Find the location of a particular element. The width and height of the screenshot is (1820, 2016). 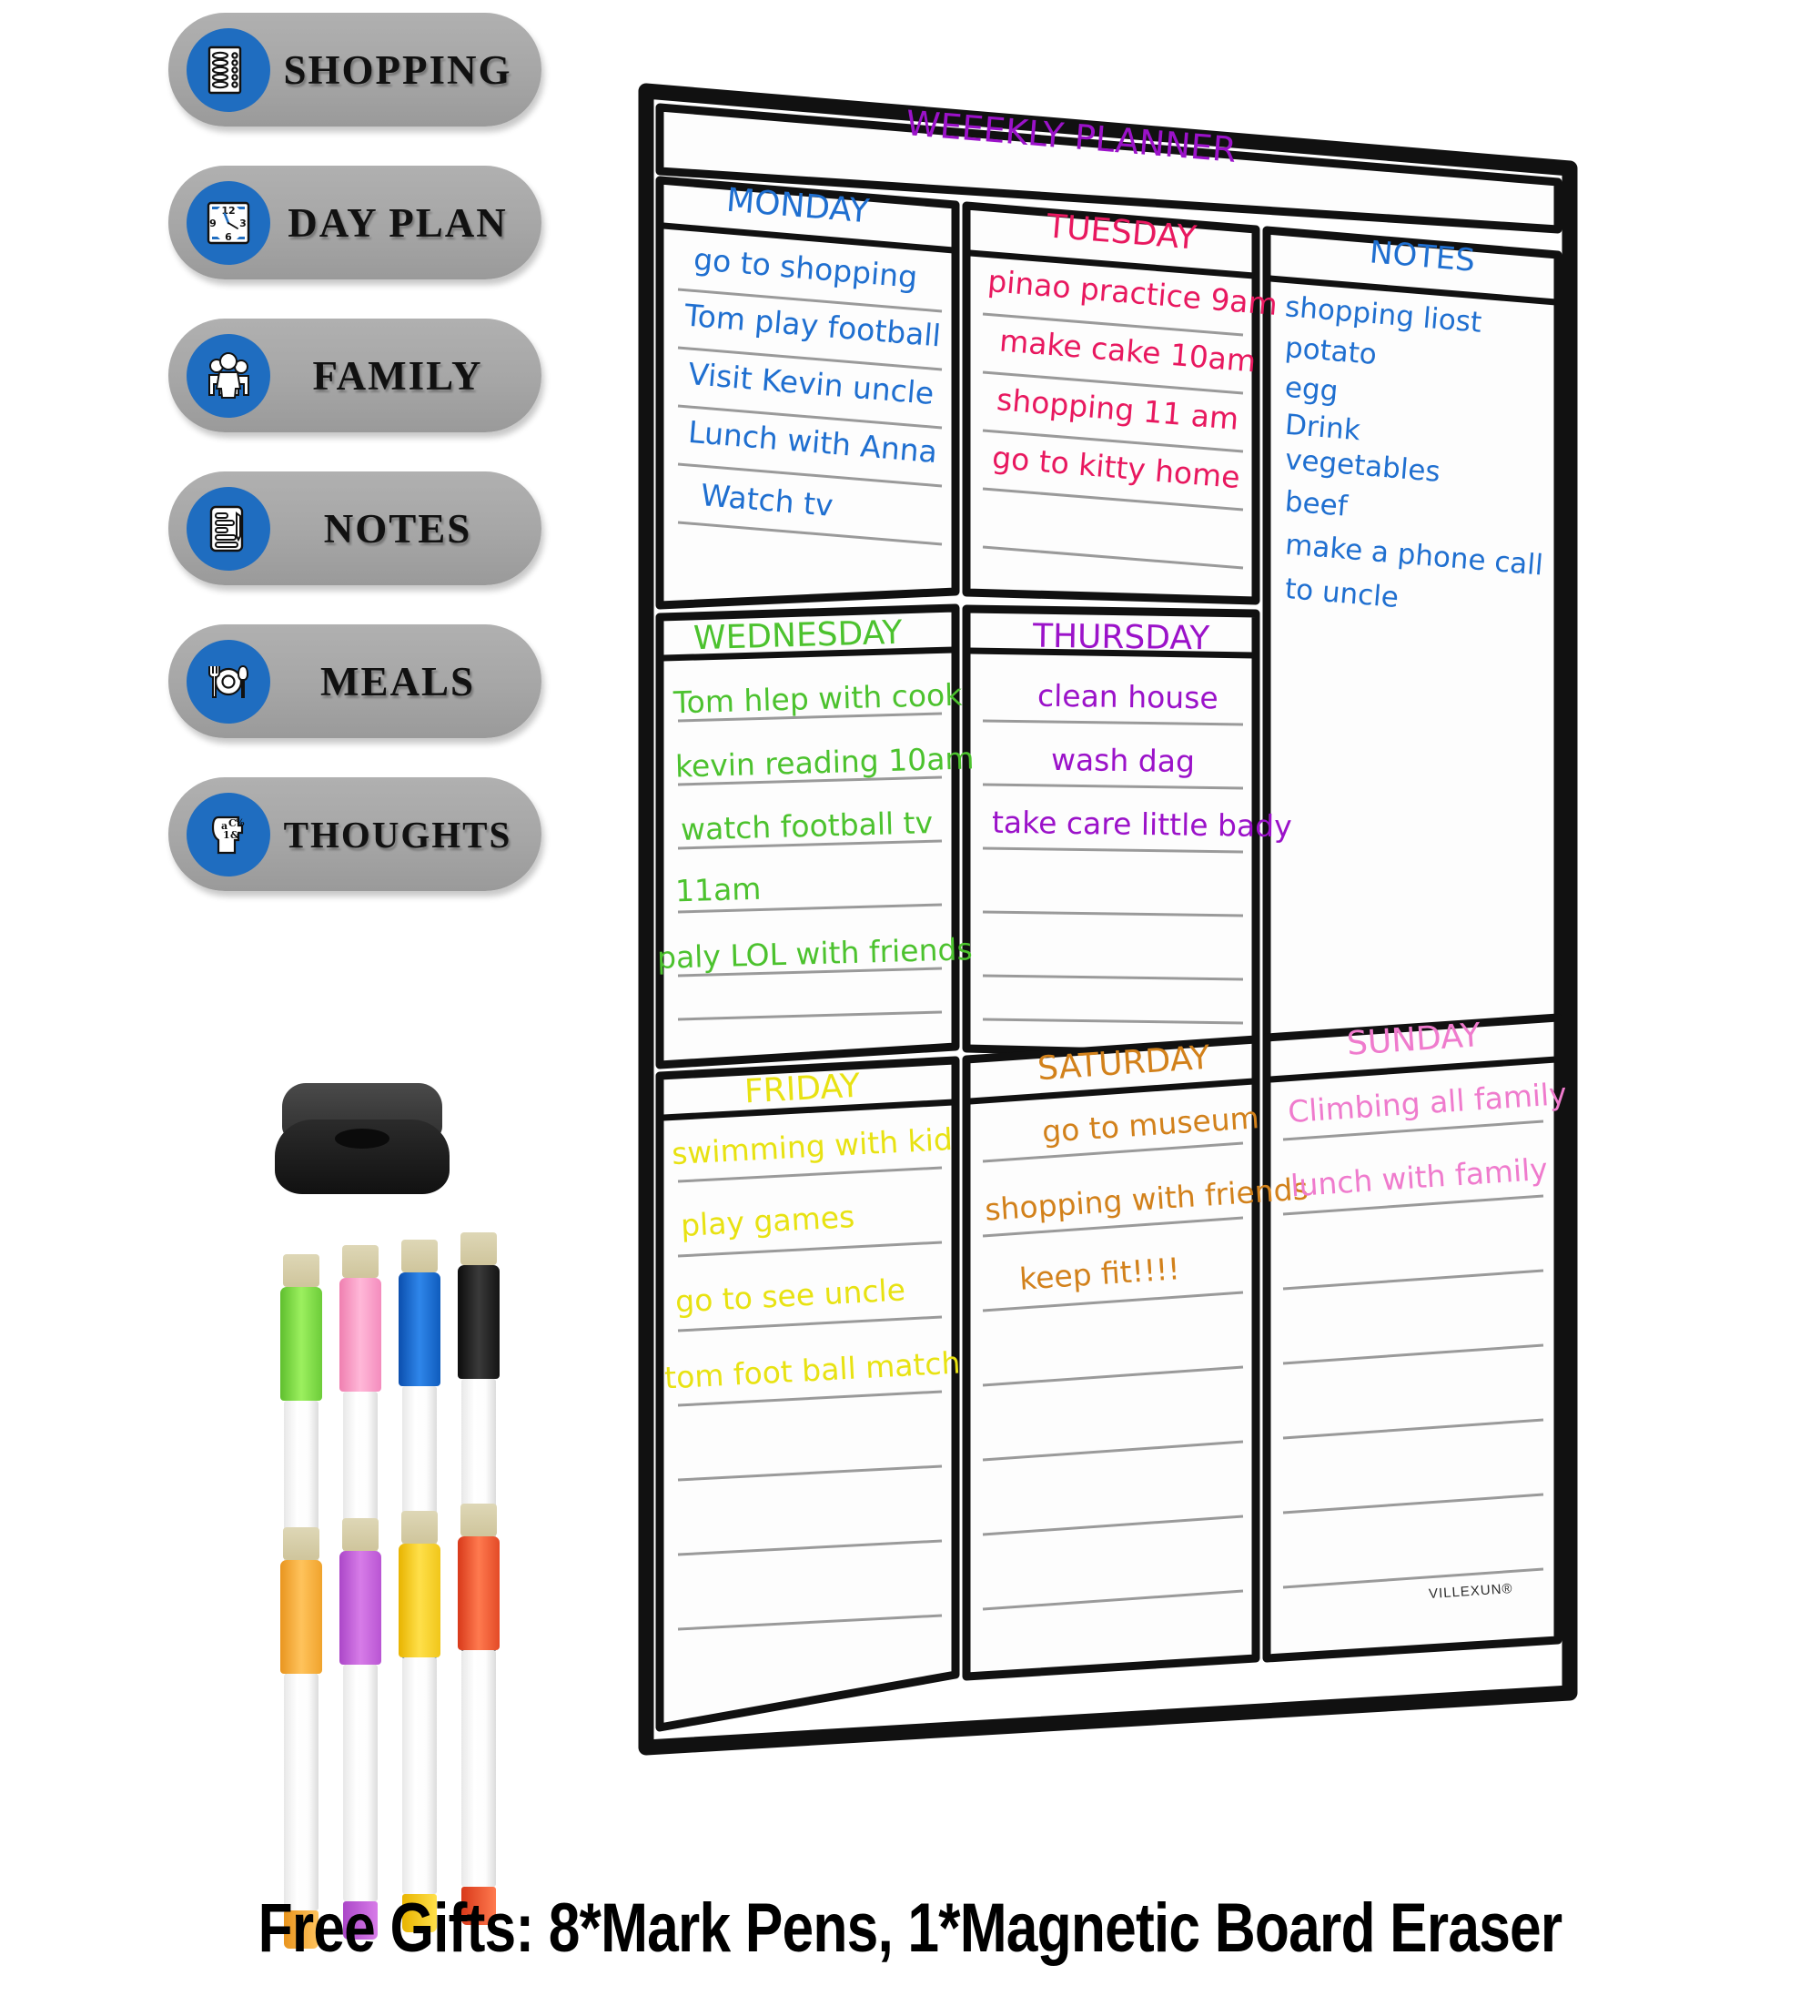

notes-line-3: egg is located at coordinates (1312, 390).